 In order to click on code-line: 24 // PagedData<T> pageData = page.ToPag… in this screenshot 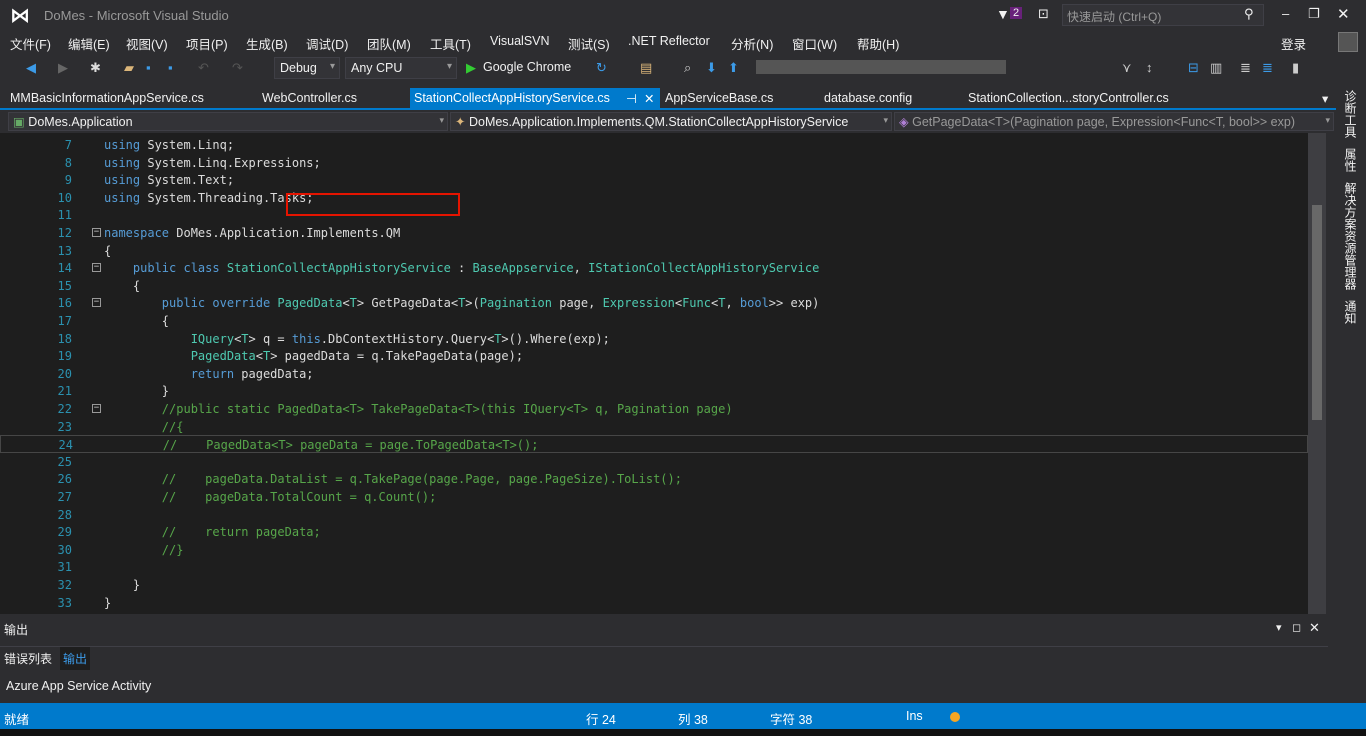, I will do `click(654, 444)`.